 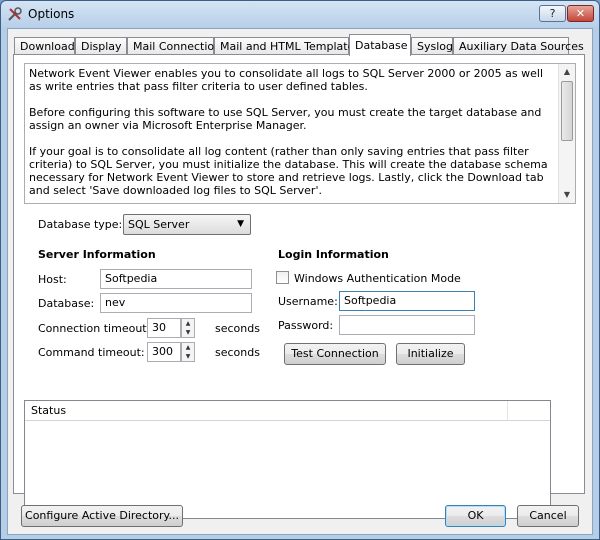 I want to click on status-column-header: Status, so click(x=266, y=410).